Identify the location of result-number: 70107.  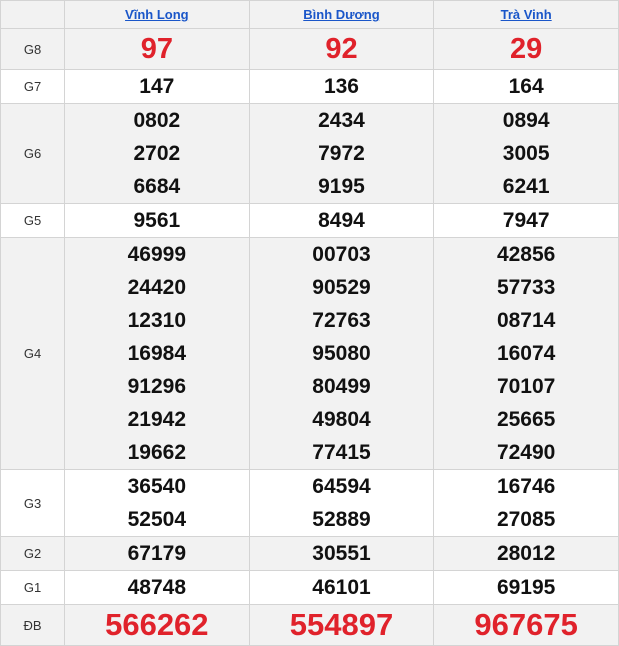
(526, 386).